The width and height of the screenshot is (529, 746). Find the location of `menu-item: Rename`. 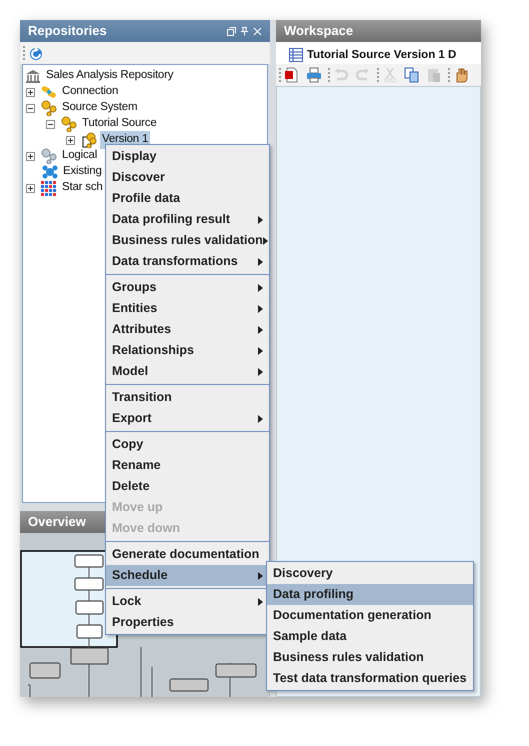

menu-item: Rename is located at coordinates (187, 465).